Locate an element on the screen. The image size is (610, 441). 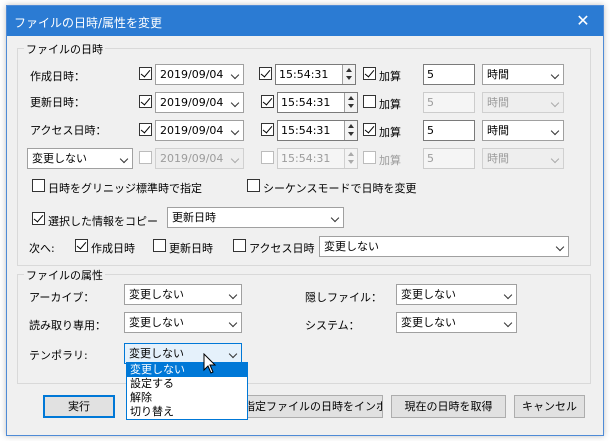
modified-date-picker: 2019/09/04 is located at coordinates (199, 102).